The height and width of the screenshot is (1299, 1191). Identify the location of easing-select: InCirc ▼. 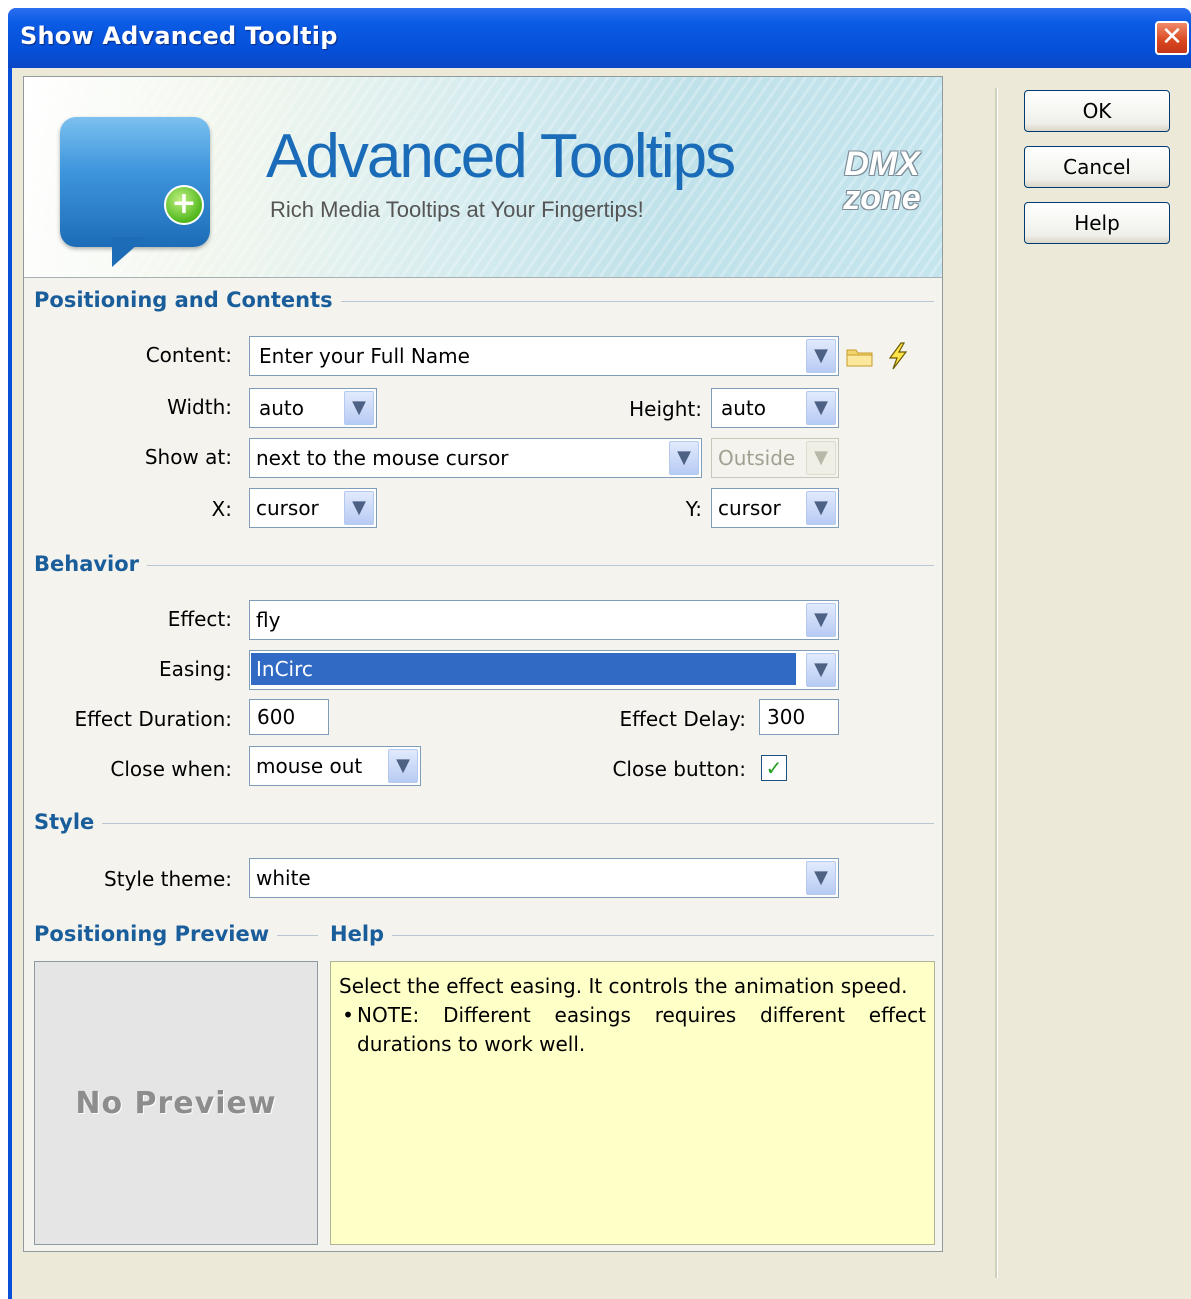
(544, 670).